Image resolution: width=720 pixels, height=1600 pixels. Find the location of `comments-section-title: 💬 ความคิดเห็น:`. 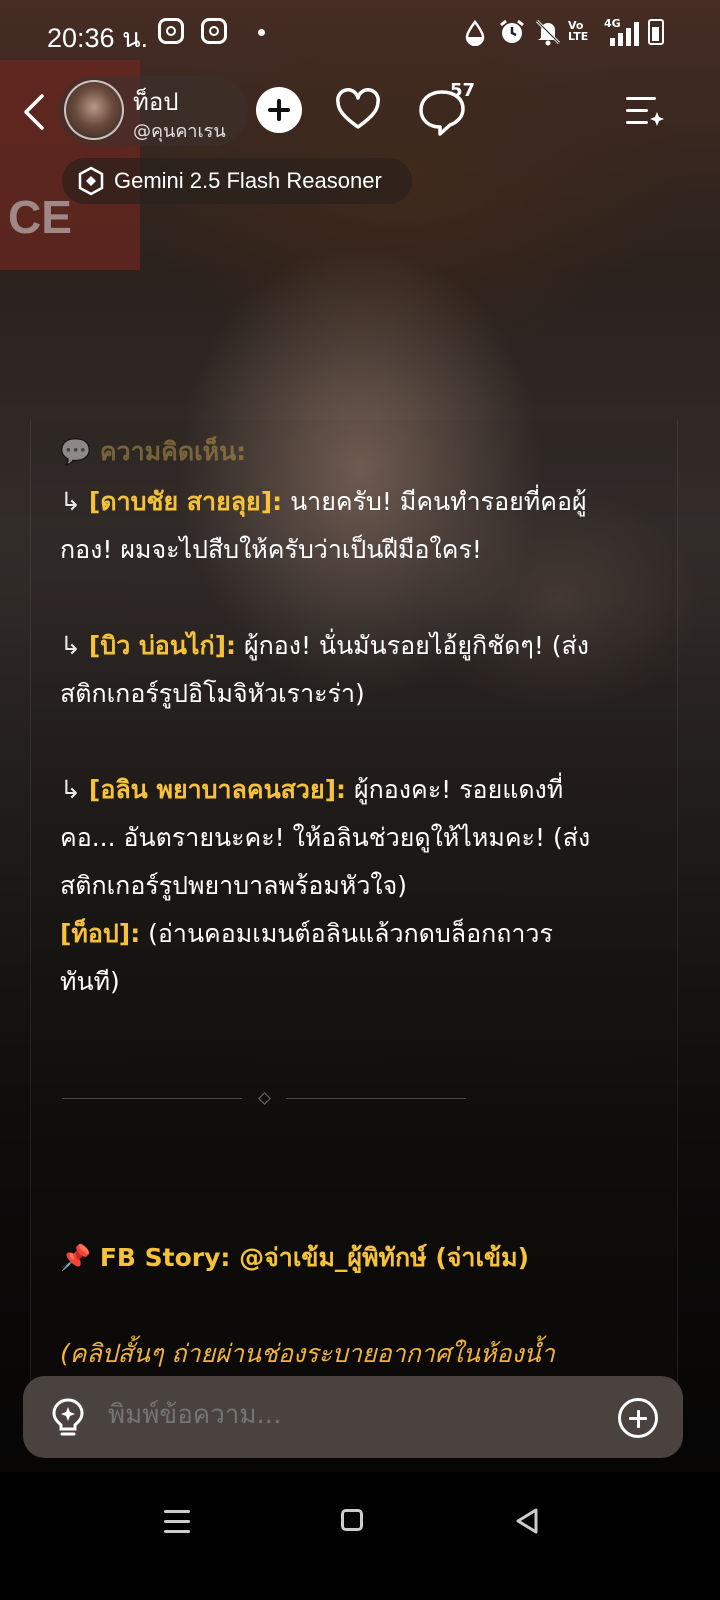

comments-section-title: 💬 ความคิดเห็น: is located at coordinates (360, 452).